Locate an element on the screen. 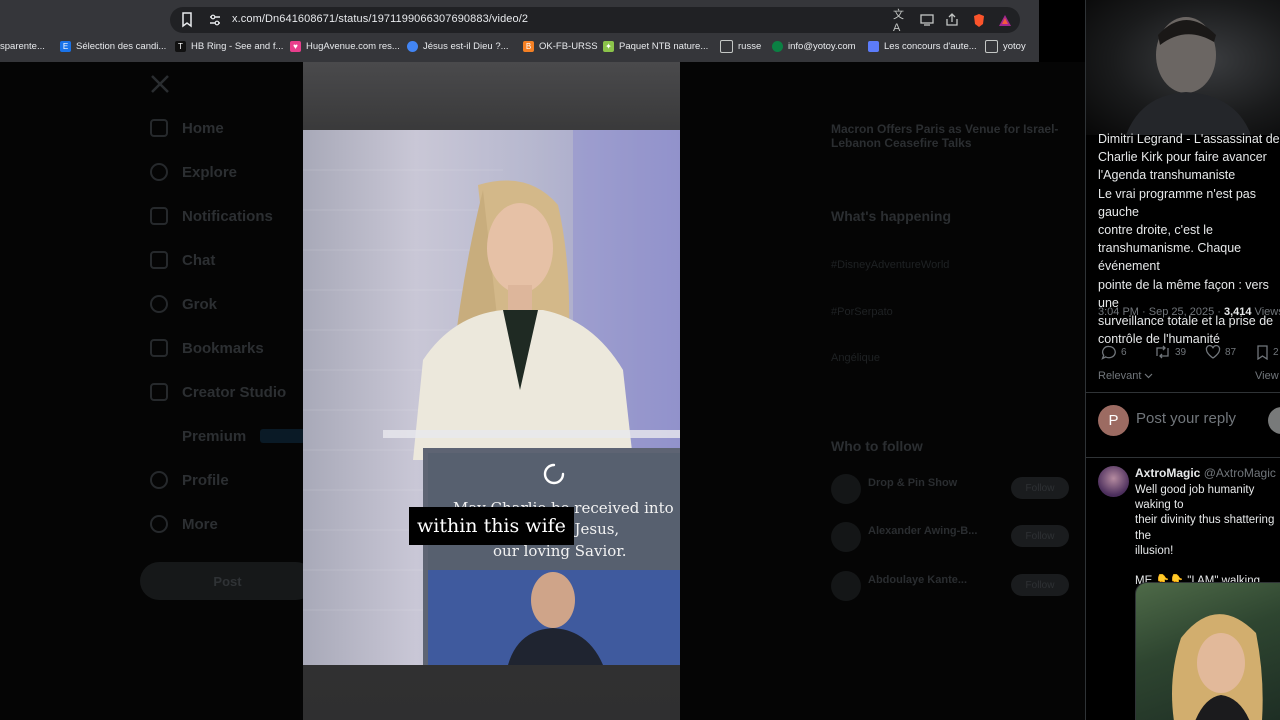  bookmark-item: info@yotoy.com is located at coordinates (814, 46).